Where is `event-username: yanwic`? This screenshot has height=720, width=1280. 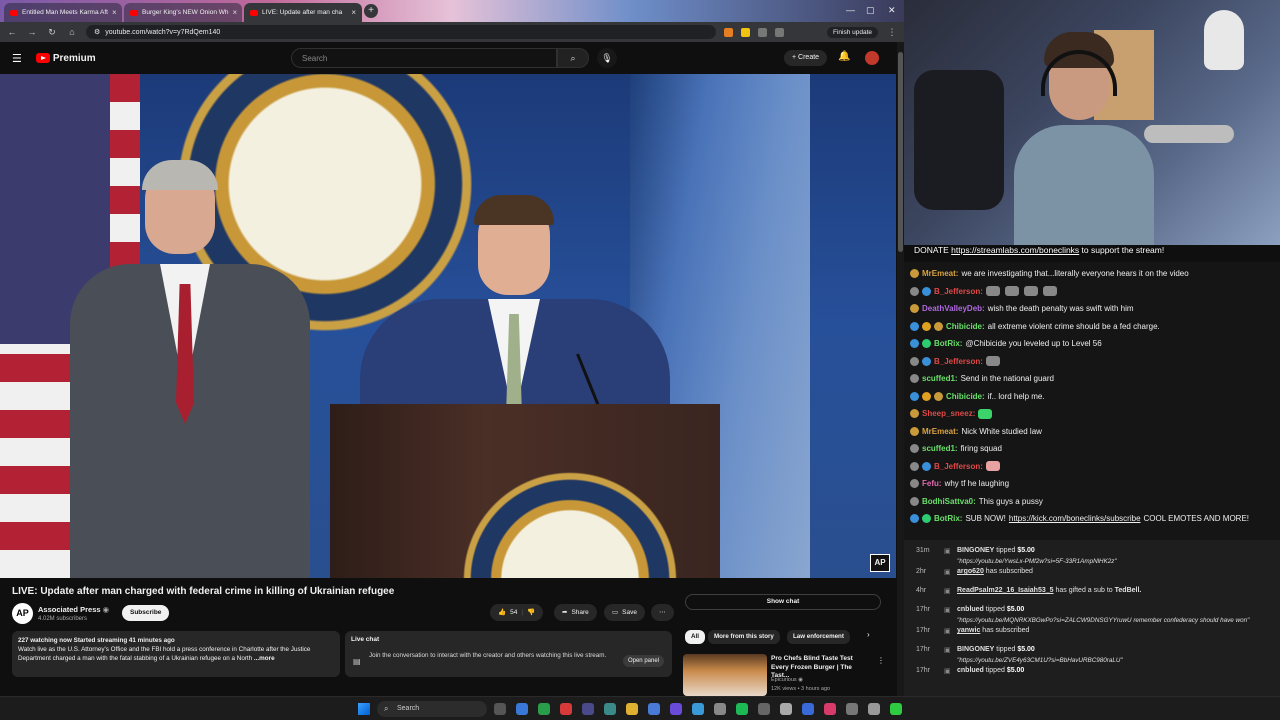
event-username: yanwic is located at coordinates (968, 630).